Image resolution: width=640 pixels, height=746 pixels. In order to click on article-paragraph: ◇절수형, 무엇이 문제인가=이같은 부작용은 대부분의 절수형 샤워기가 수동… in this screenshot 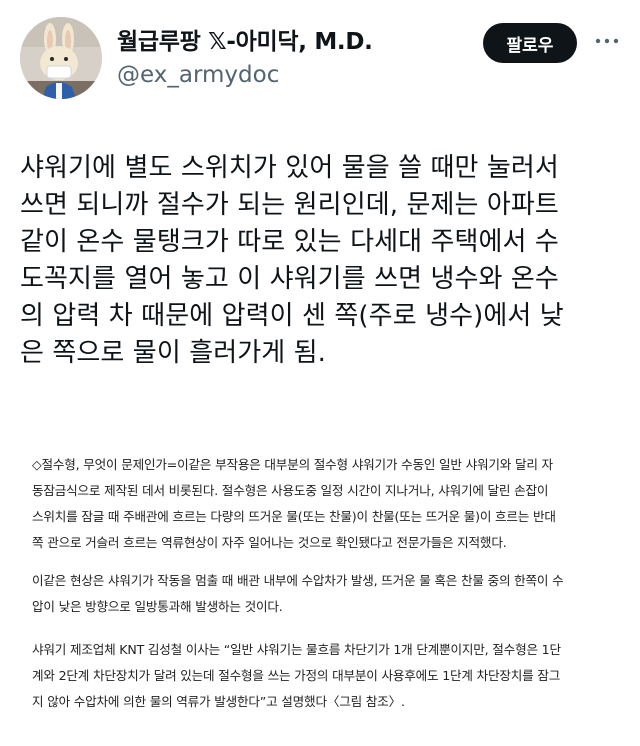, I will do `click(327, 504)`.